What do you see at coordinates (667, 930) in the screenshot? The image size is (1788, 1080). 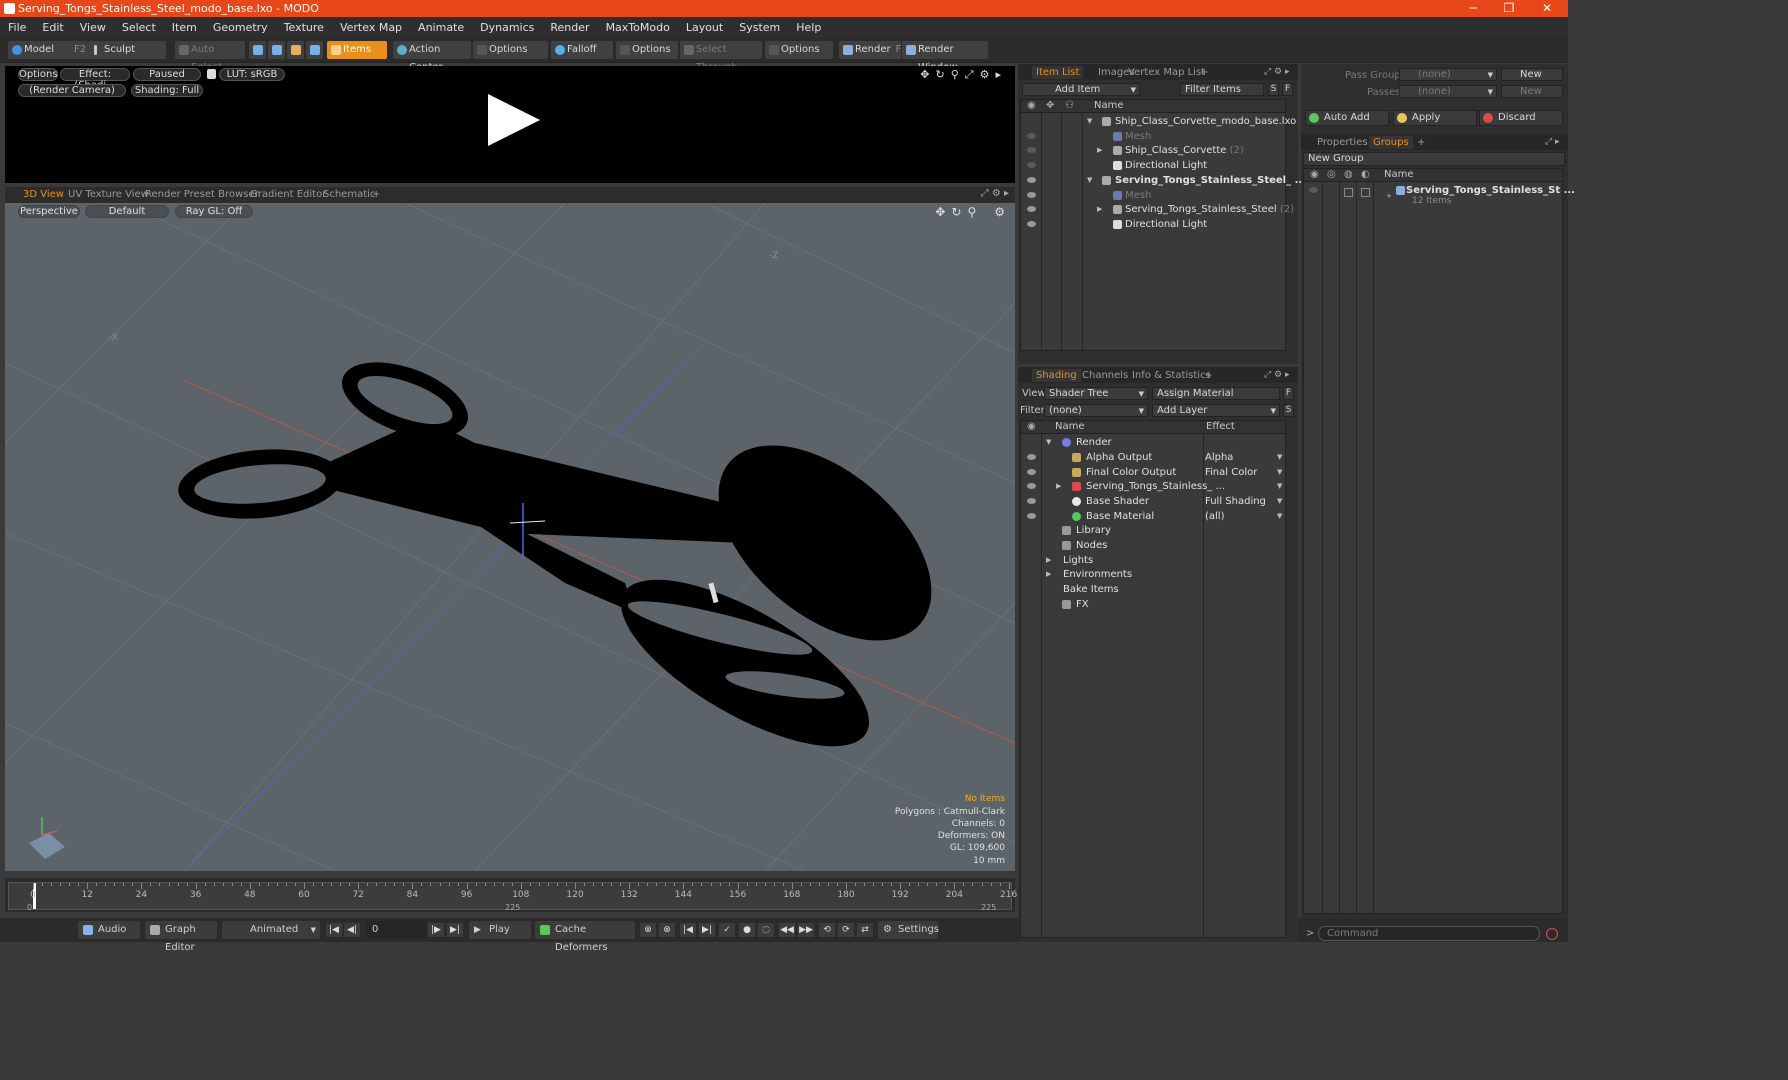 I see `auto-key-icon: ⊗` at bounding box center [667, 930].